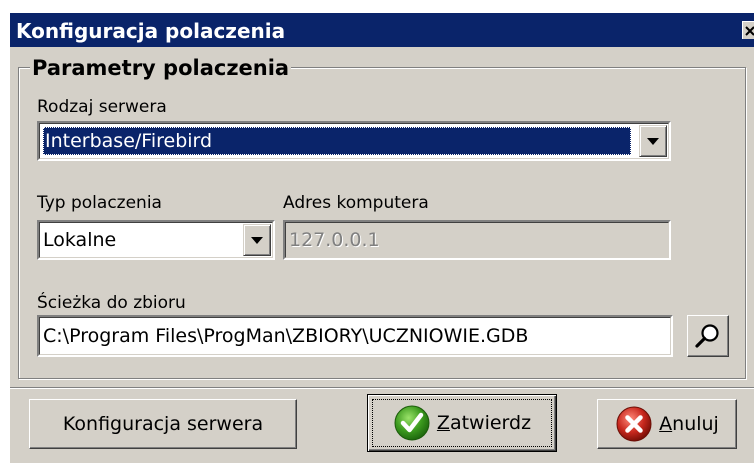 The width and height of the screenshot is (754, 463). Describe the element at coordinates (382, 30) in the screenshot. I see `title-bar: Konfiguracja polaczenia` at that location.